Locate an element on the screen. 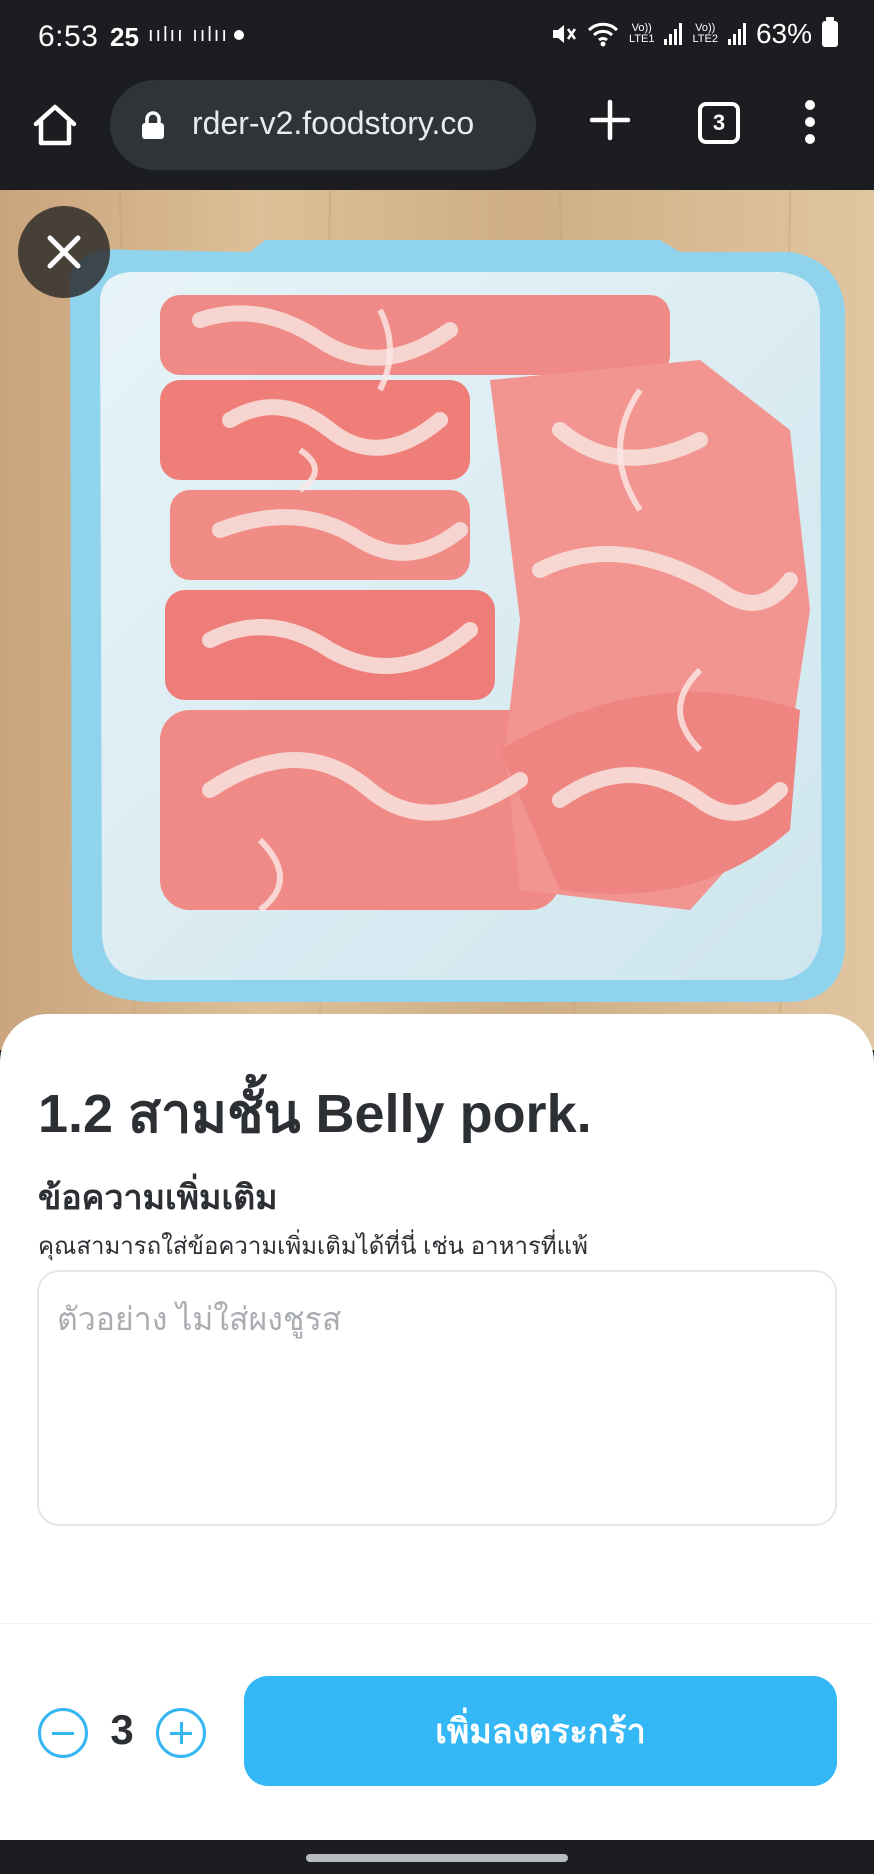 Image resolution: width=874 pixels, height=1874 pixels. home-icon is located at coordinates (55, 125).